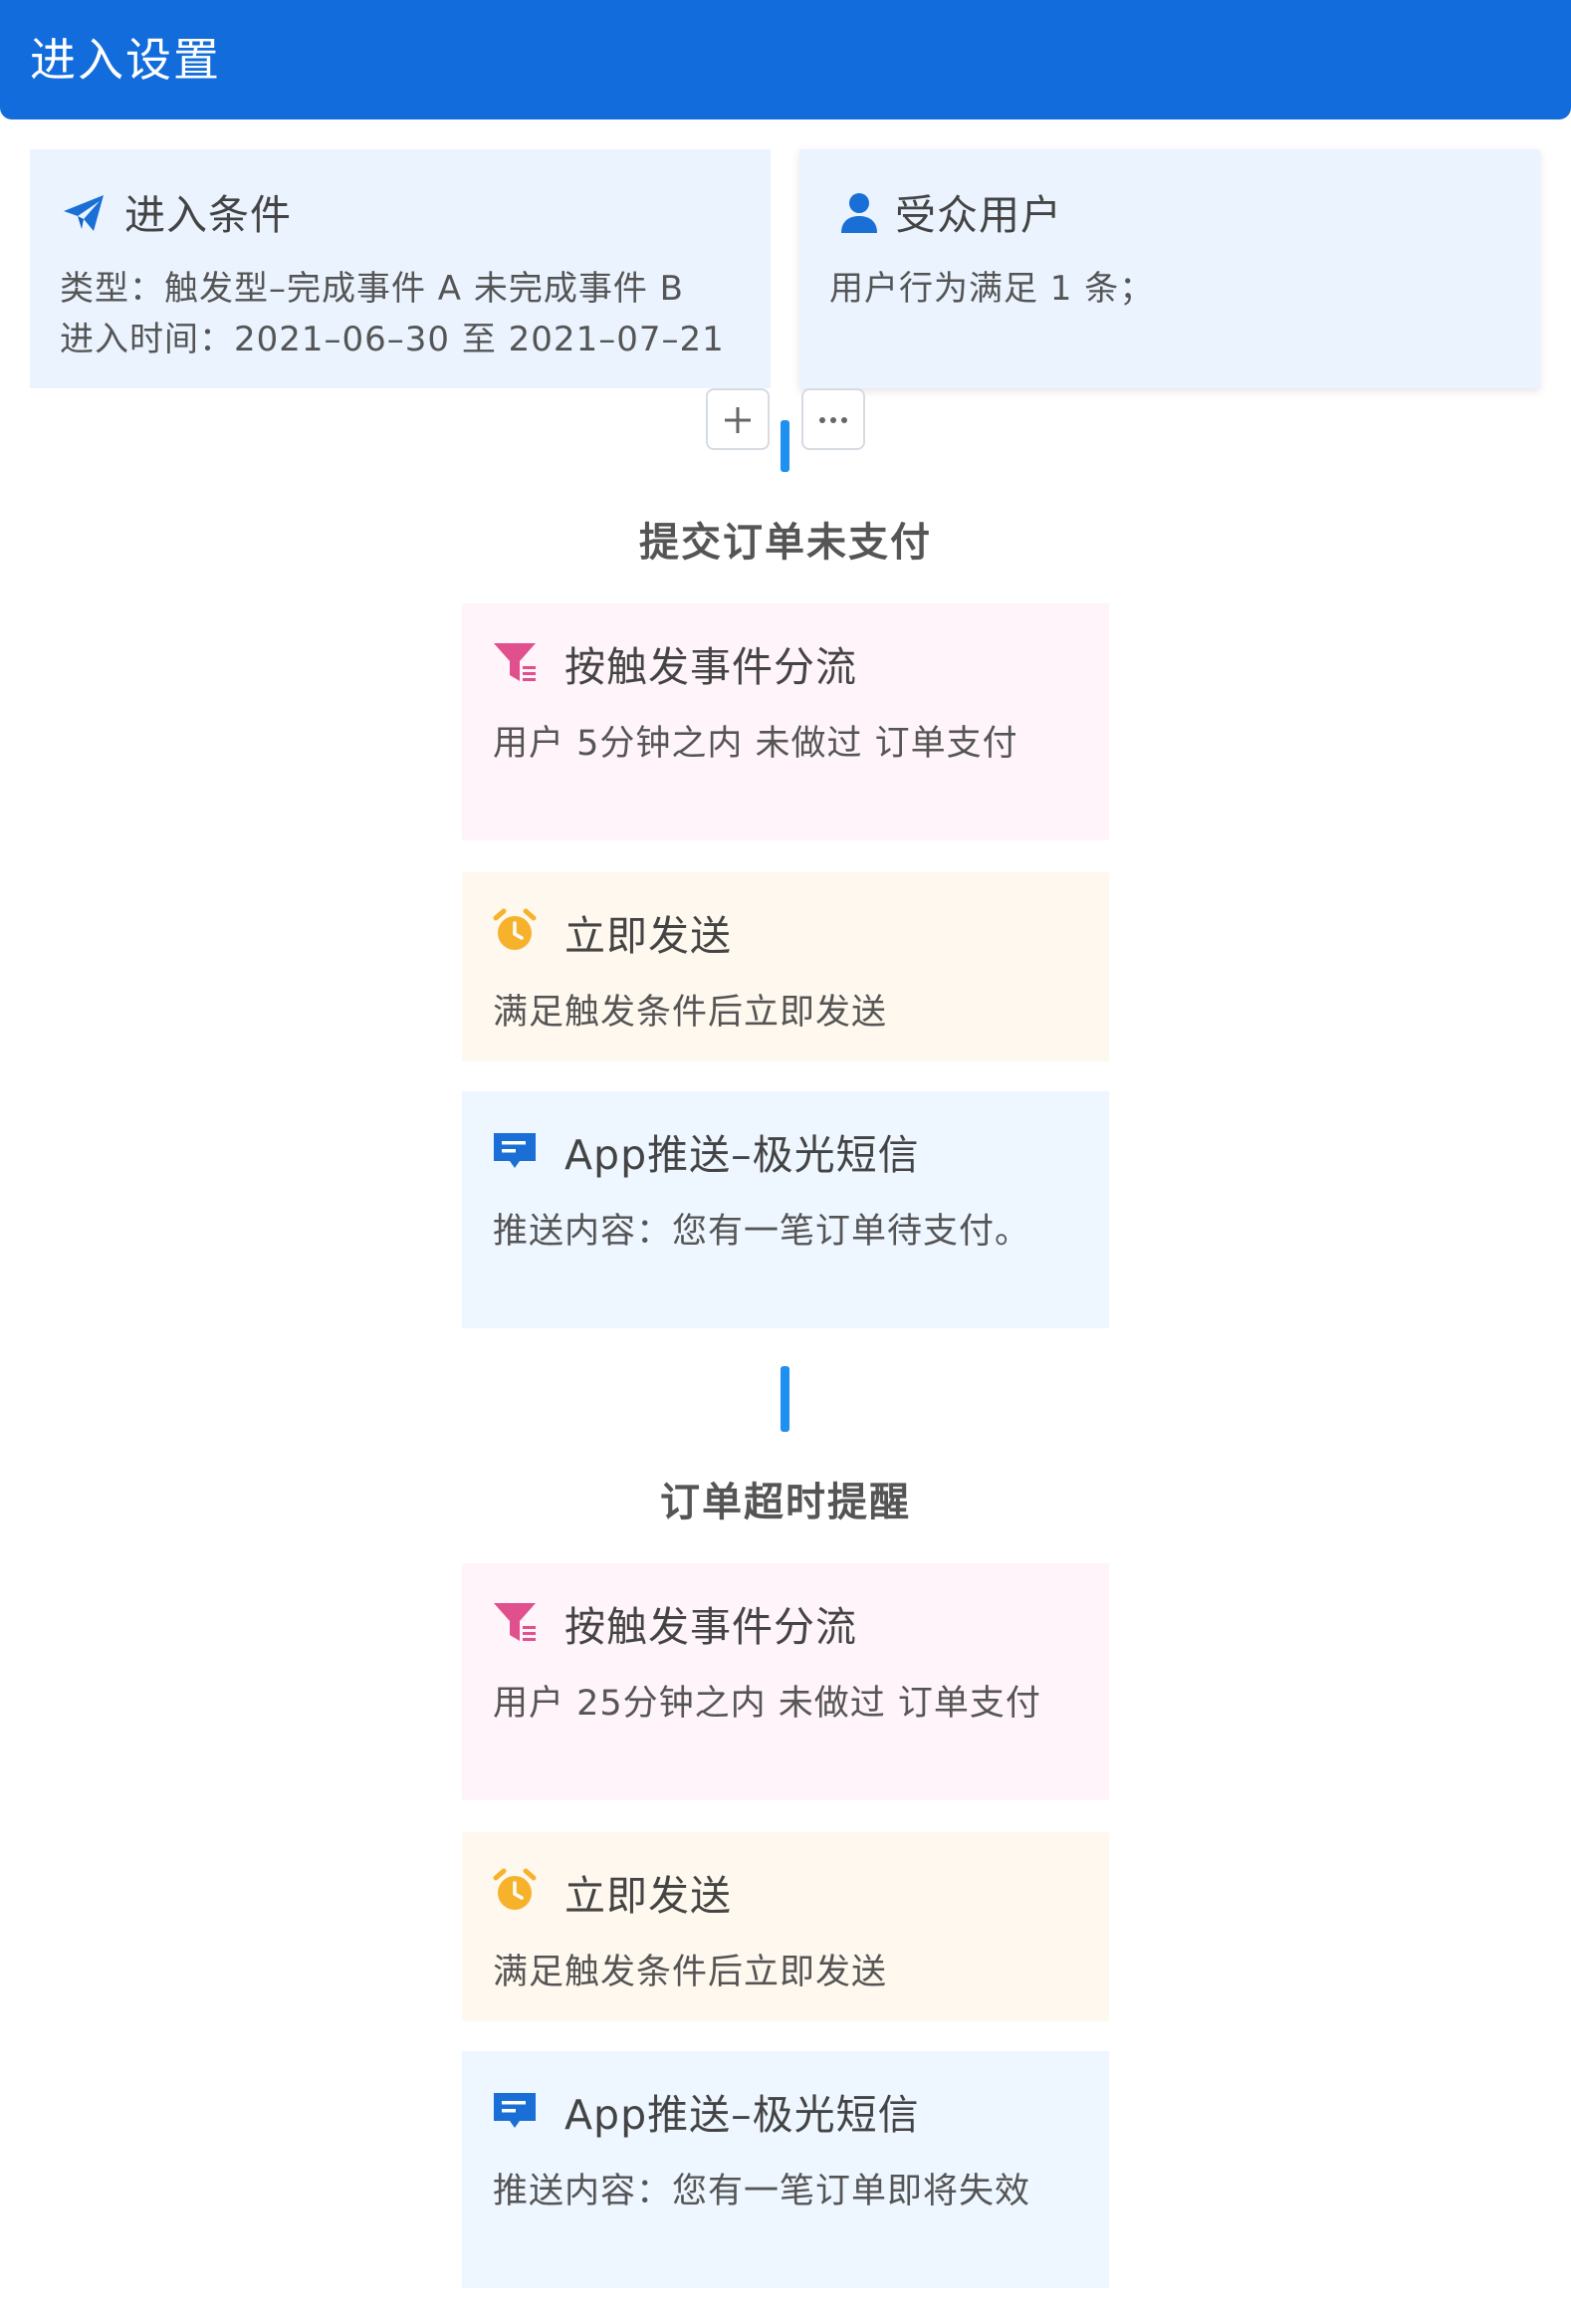 The width and height of the screenshot is (1571, 2324). What do you see at coordinates (762, 2191) in the screenshot?
I see `step-description: 推送内容：您有一笔订单即将失效` at bounding box center [762, 2191].